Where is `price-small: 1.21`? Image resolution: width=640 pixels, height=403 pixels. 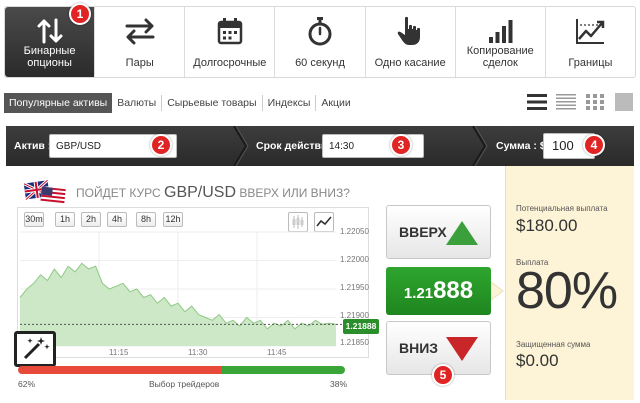 price-small: 1.21 is located at coordinates (418, 293).